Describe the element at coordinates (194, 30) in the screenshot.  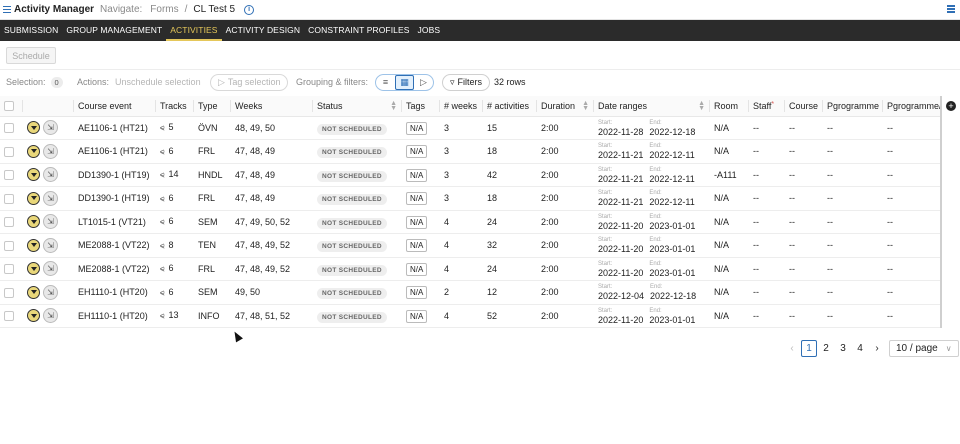
I see `tab-activities: ACTIVITIES` at that location.